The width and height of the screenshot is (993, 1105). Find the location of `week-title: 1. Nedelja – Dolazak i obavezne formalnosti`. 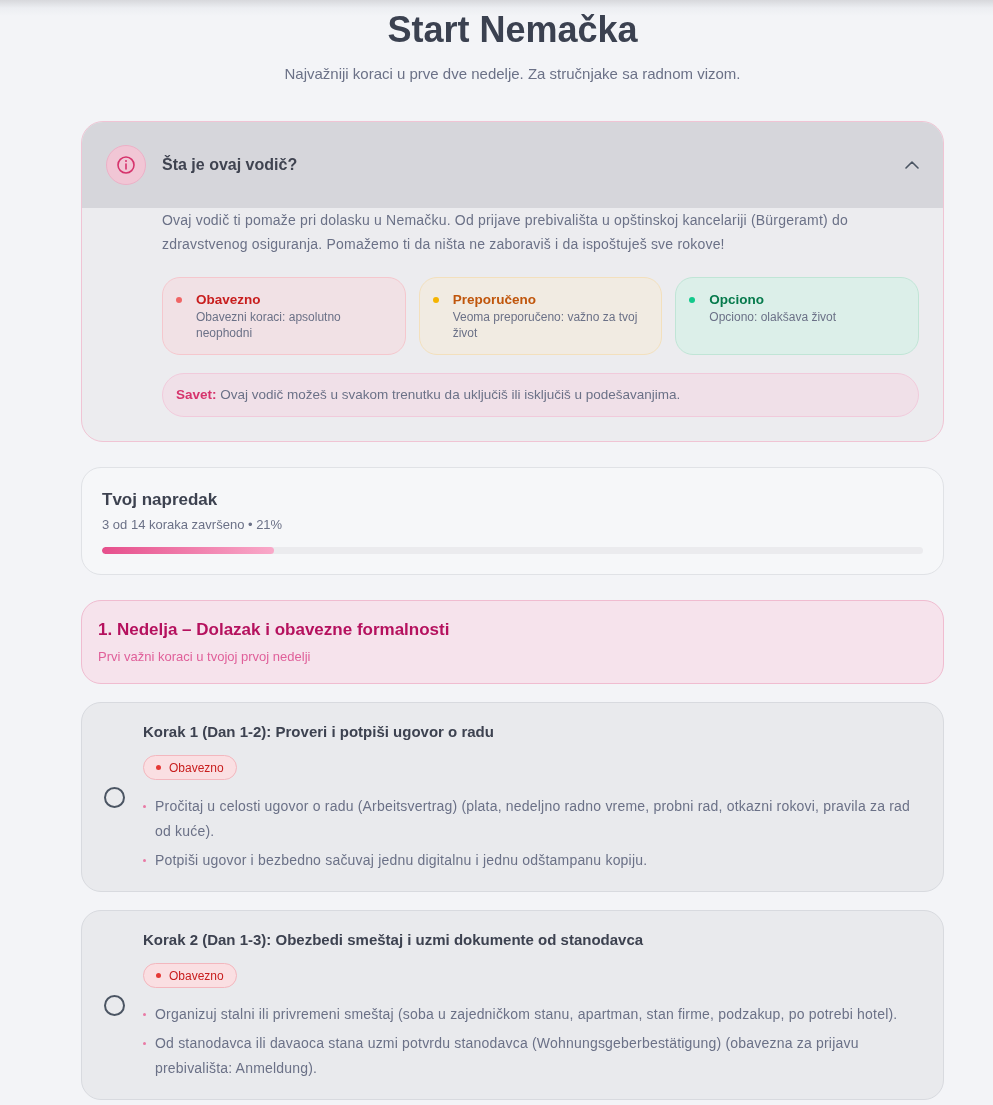

week-title: 1. Nedelja – Dolazak i obavezne formalnosti is located at coordinates (274, 630).